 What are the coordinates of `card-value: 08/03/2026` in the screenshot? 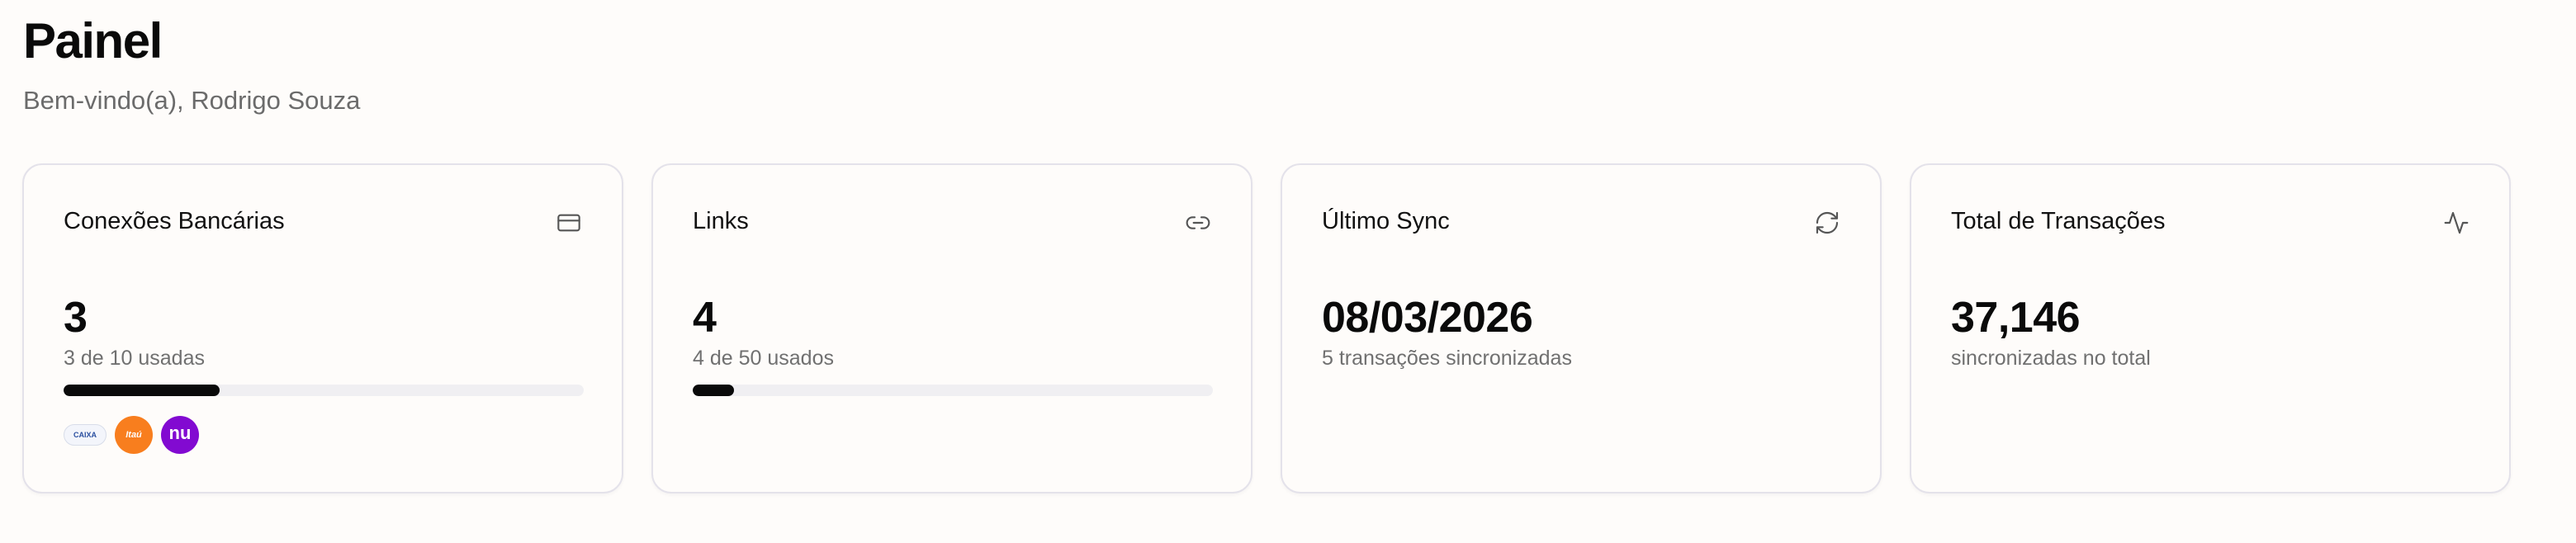 It's located at (1427, 318).